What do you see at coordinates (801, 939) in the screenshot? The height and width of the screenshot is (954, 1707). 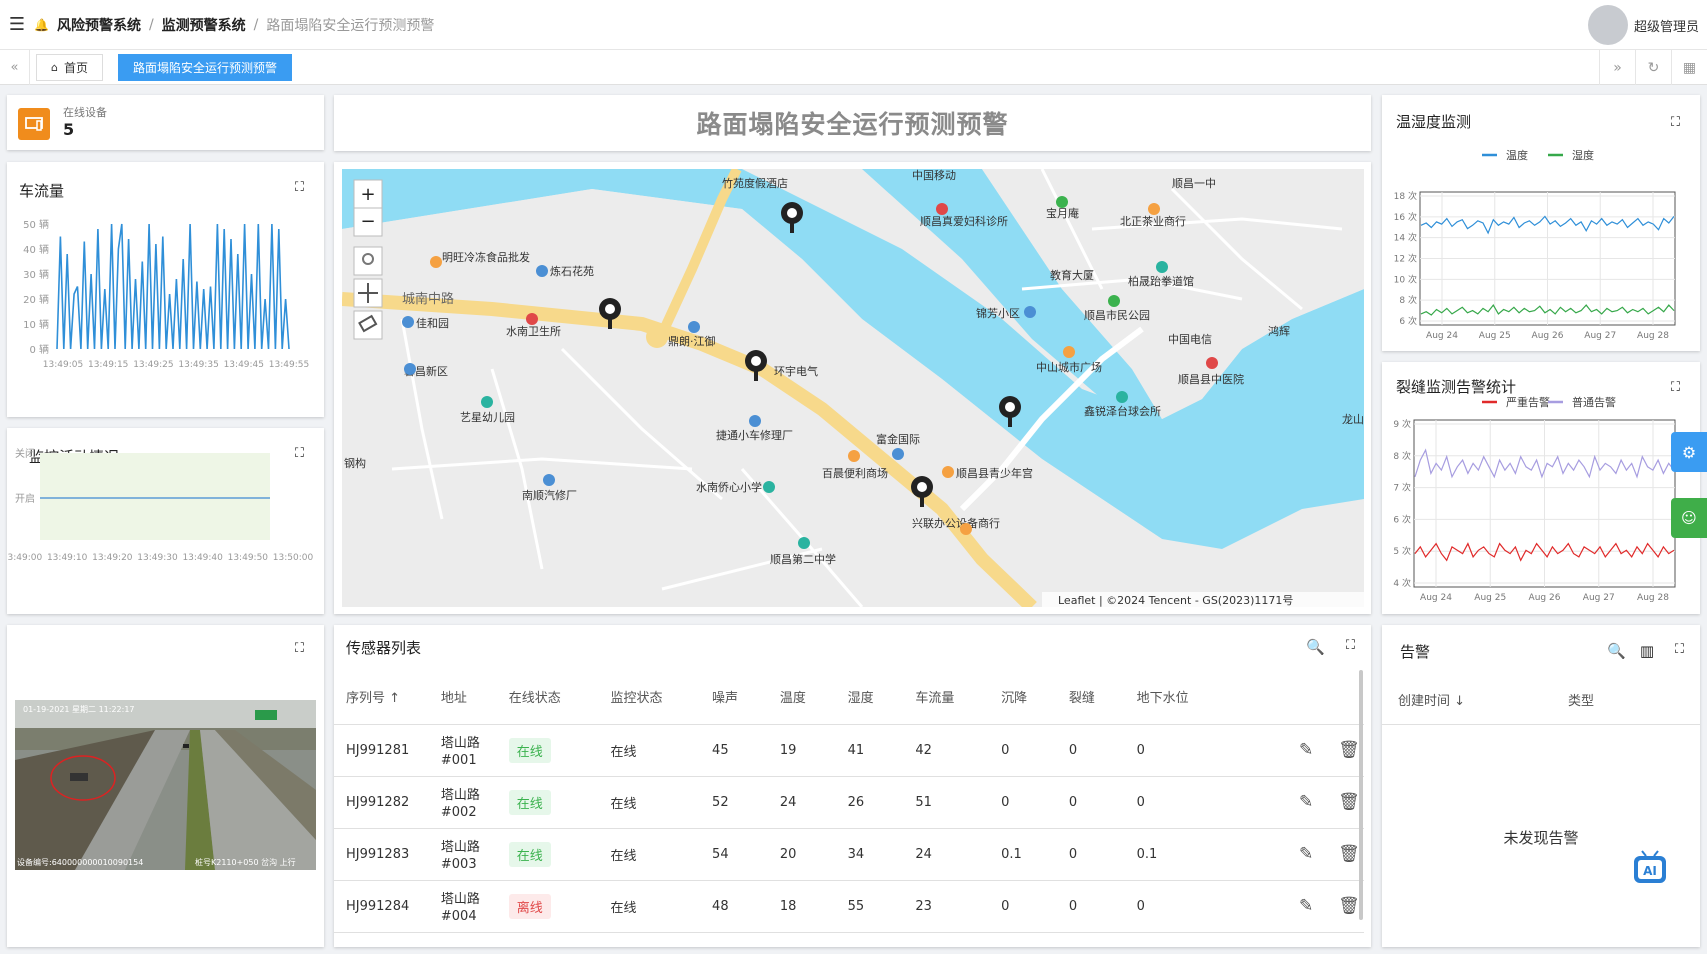 I see `temperature-cell` at bounding box center [801, 939].